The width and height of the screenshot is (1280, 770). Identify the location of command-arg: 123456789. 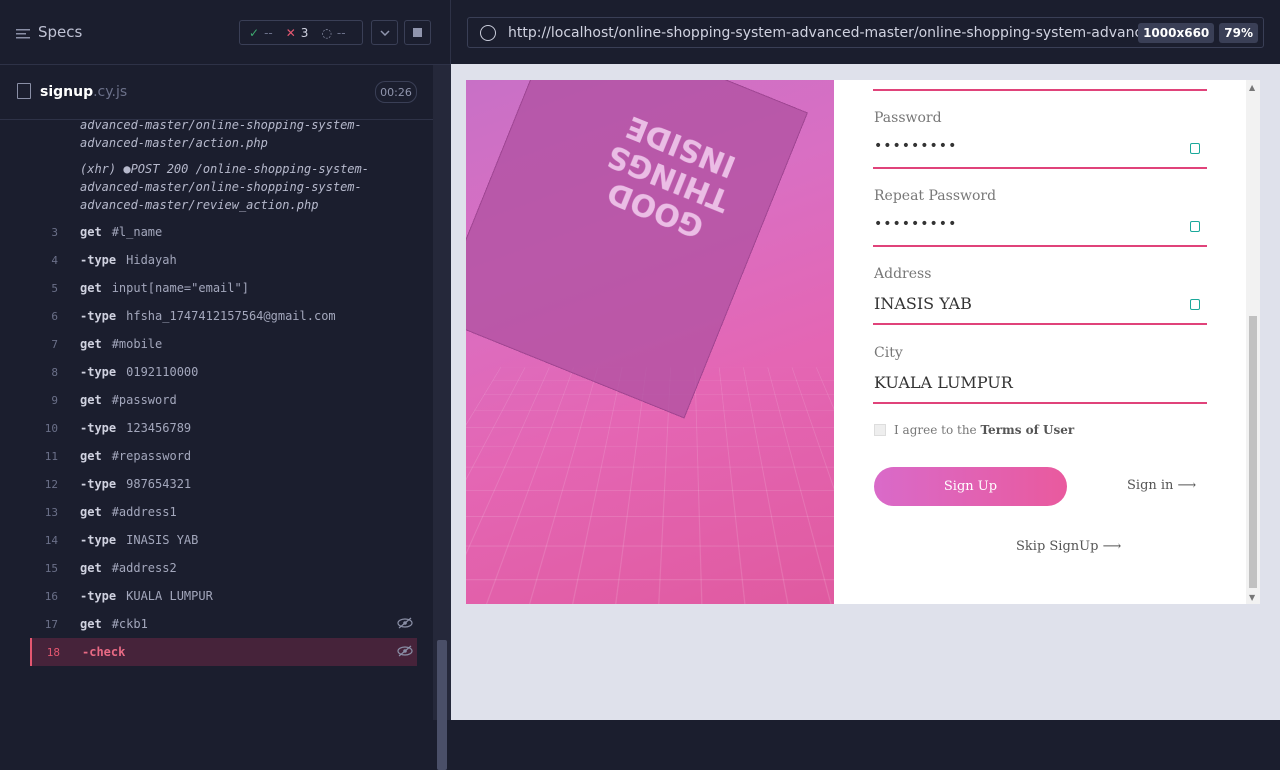
(159, 428).